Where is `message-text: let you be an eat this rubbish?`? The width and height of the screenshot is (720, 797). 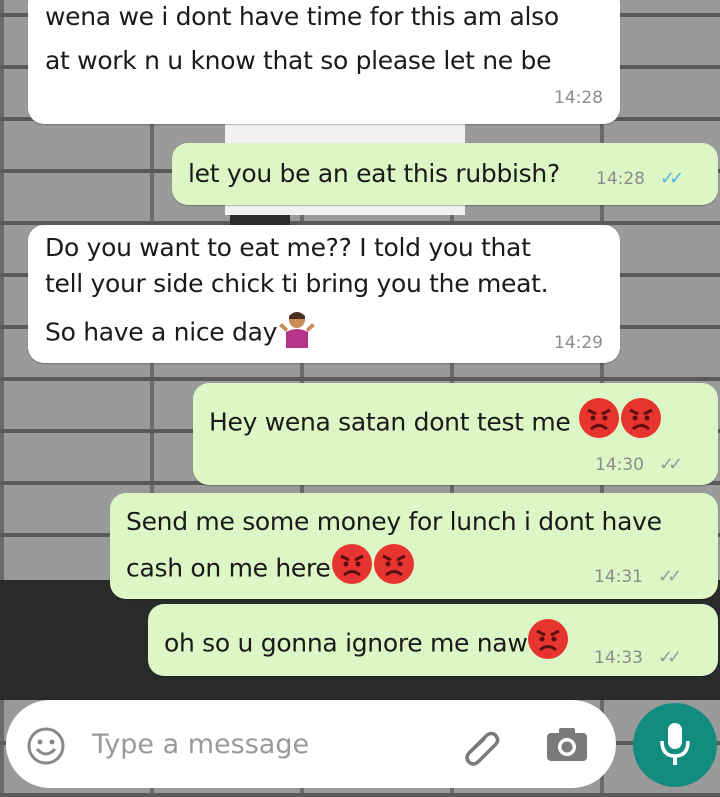 message-text: let you be an eat this rubbish? is located at coordinates (374, 173).